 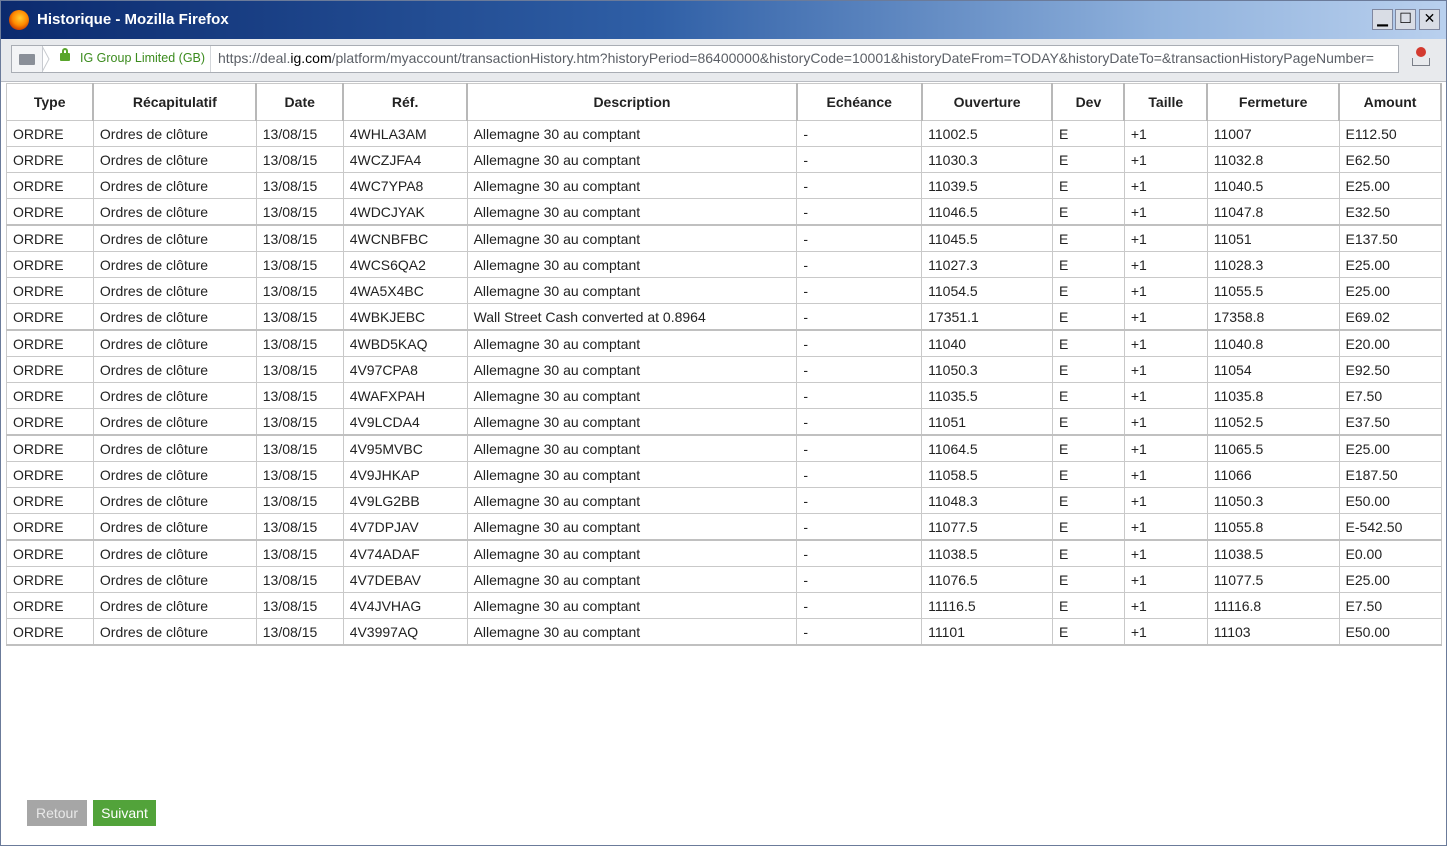 I want to click on table-cell: 4WA5X4BC, so click(x=405, y=290).